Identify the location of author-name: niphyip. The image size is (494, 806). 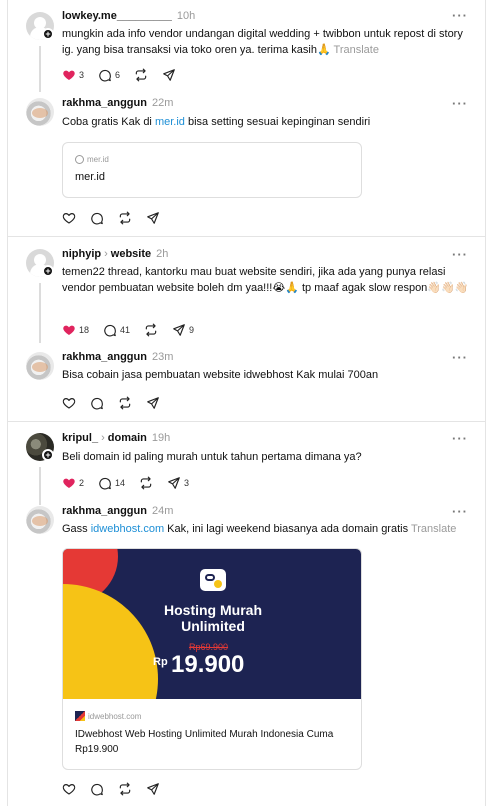
(81, 254).